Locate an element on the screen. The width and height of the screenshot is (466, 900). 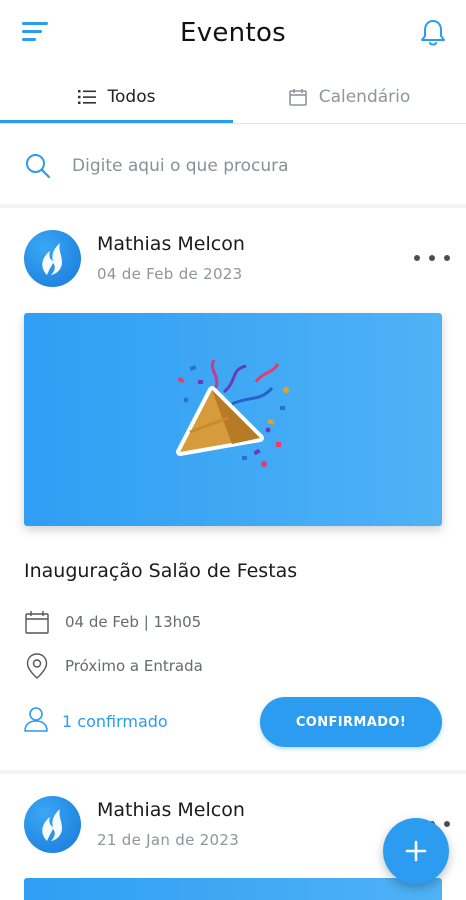
tab-todos-label: Todos is located at coordinates (131, 97).